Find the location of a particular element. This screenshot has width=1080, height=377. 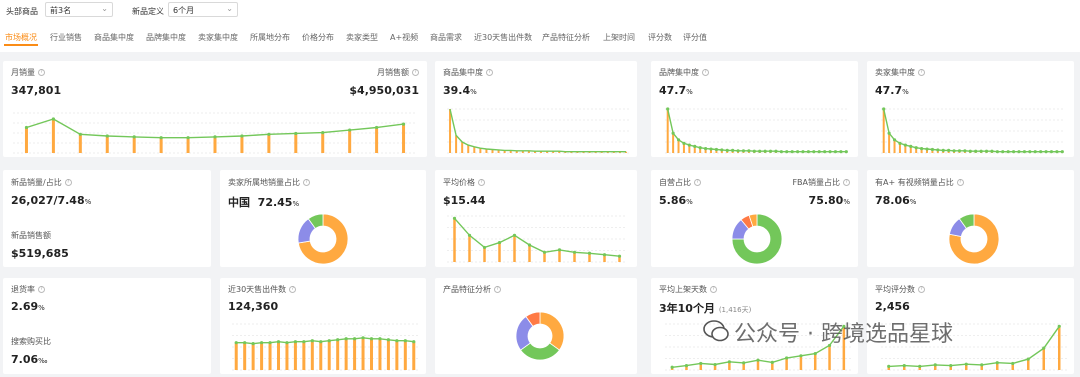

chart-series-line is located at coordinates (537, 130).